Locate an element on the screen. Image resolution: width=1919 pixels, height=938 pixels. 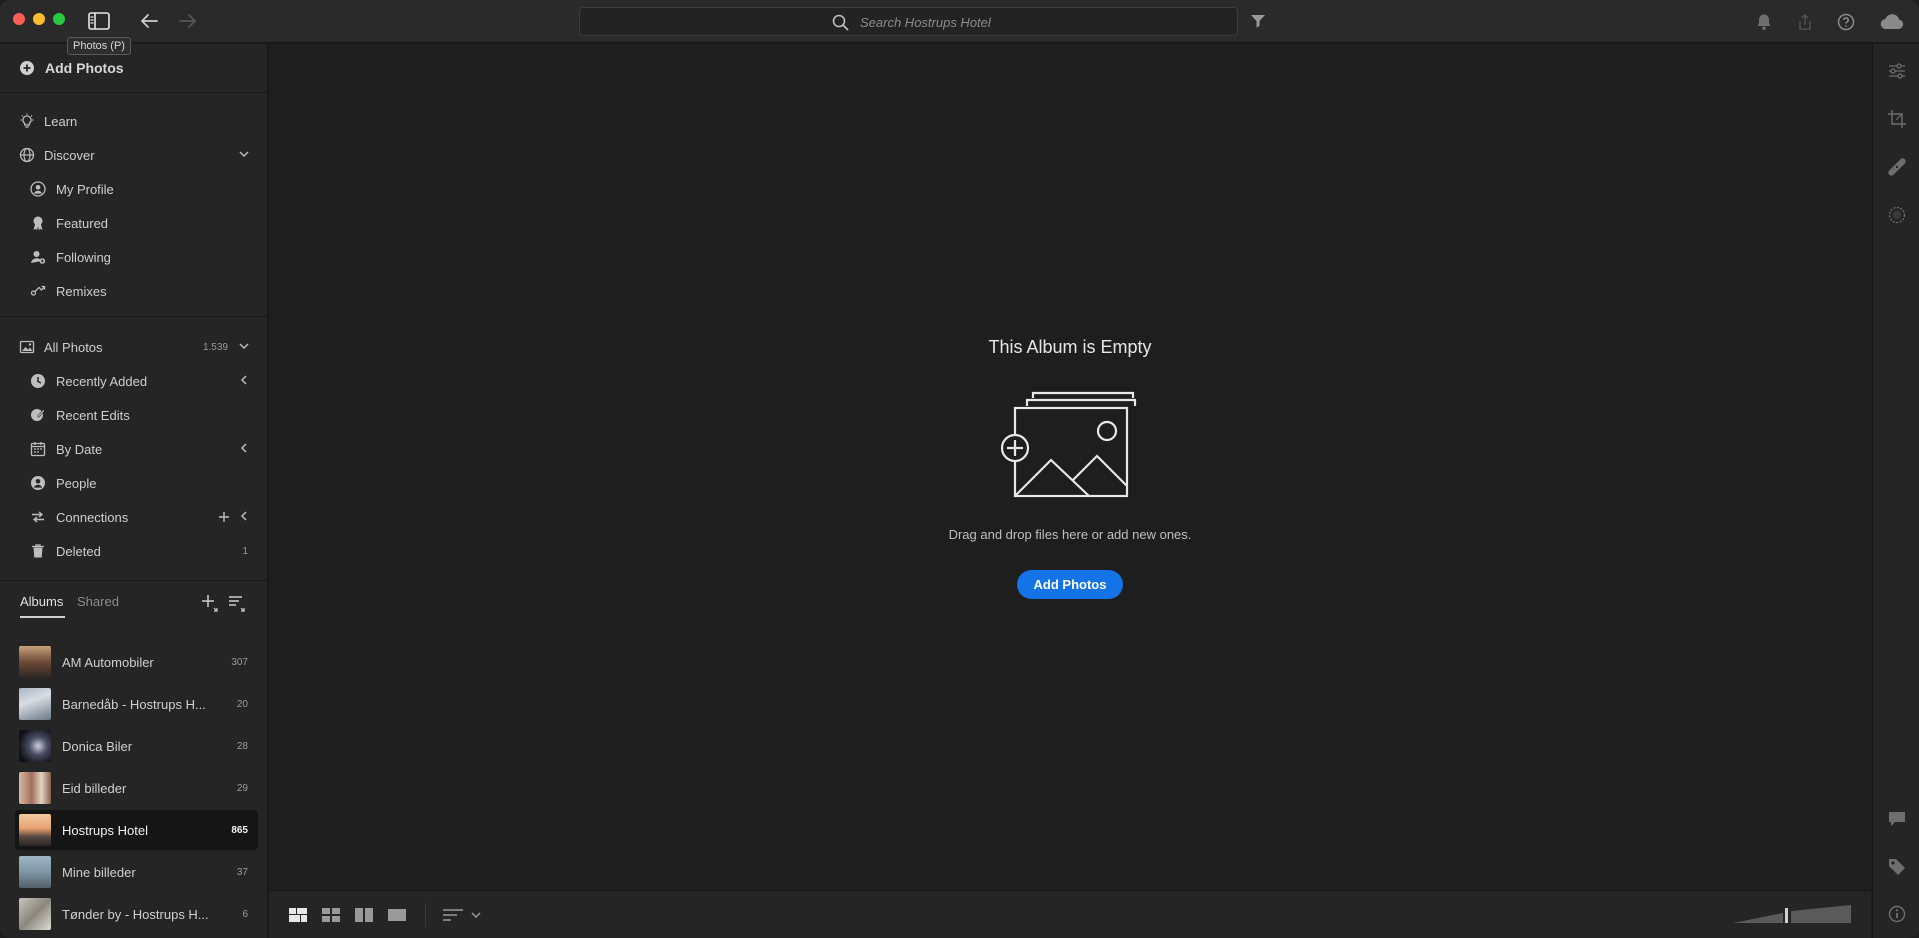
search-bar is located at coordinates (908, 21).